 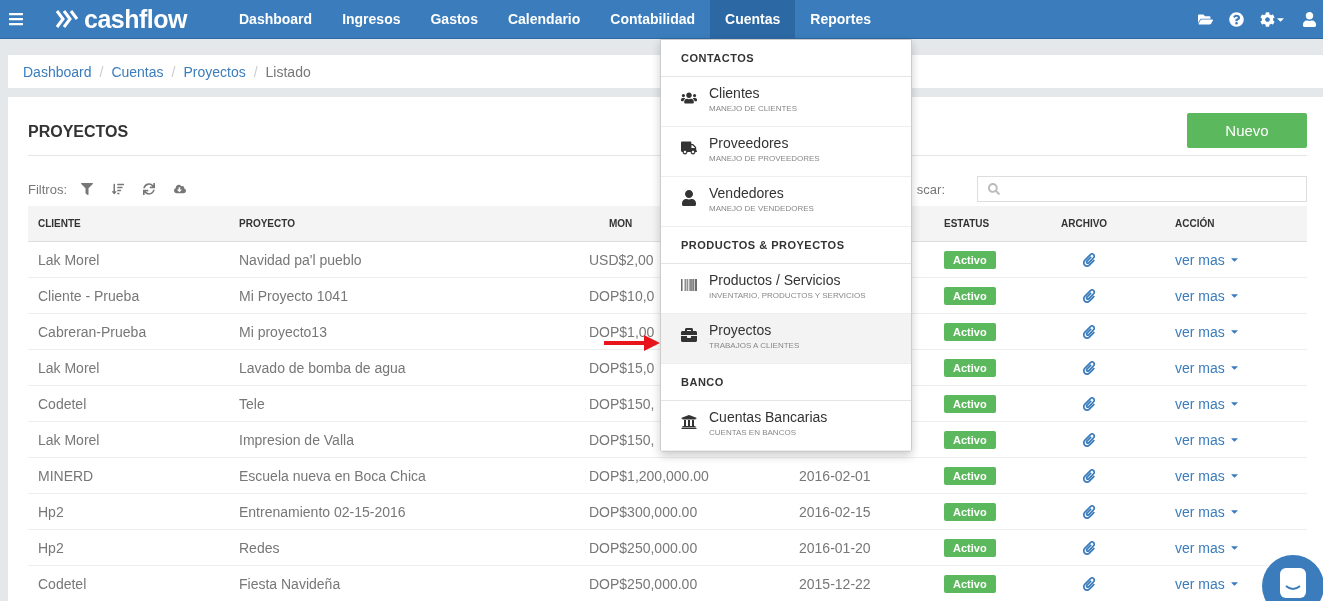 What do you see at coordinates (59, 223) in the screenshot?
I see `column-header: CLIENTE` at bounding box center [59, 223].